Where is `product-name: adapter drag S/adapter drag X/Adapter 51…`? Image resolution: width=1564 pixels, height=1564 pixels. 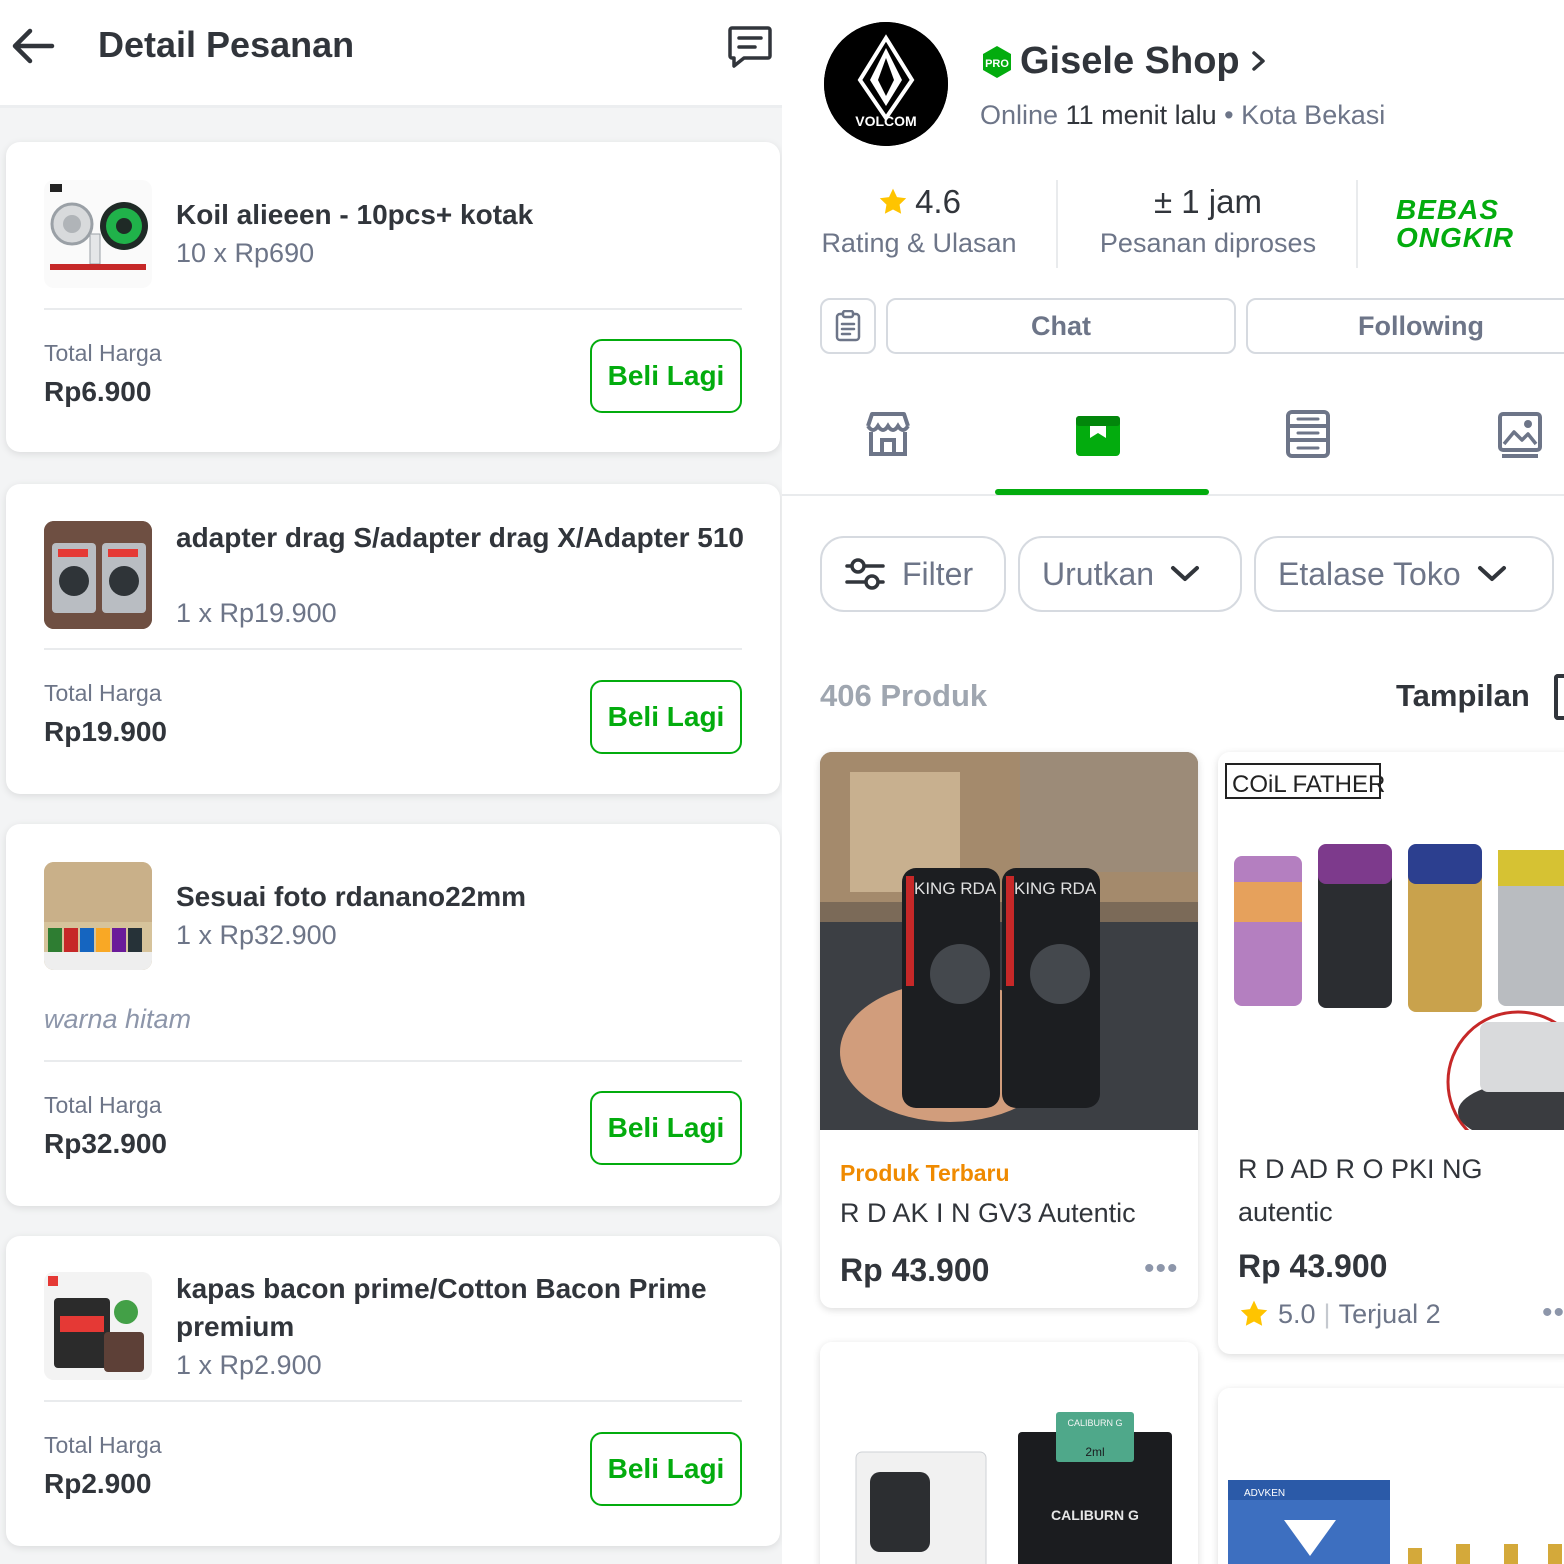 product-name: adapter drag S/adapter drag X/Adapter 51… is located at coordinates (460, 537).